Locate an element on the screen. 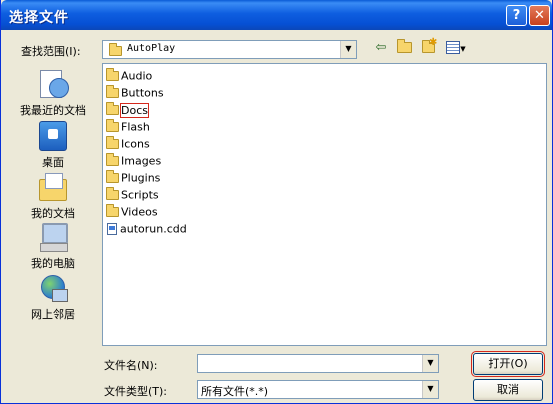  list-item: autorun.cdd is located at coordinates (146, 230).